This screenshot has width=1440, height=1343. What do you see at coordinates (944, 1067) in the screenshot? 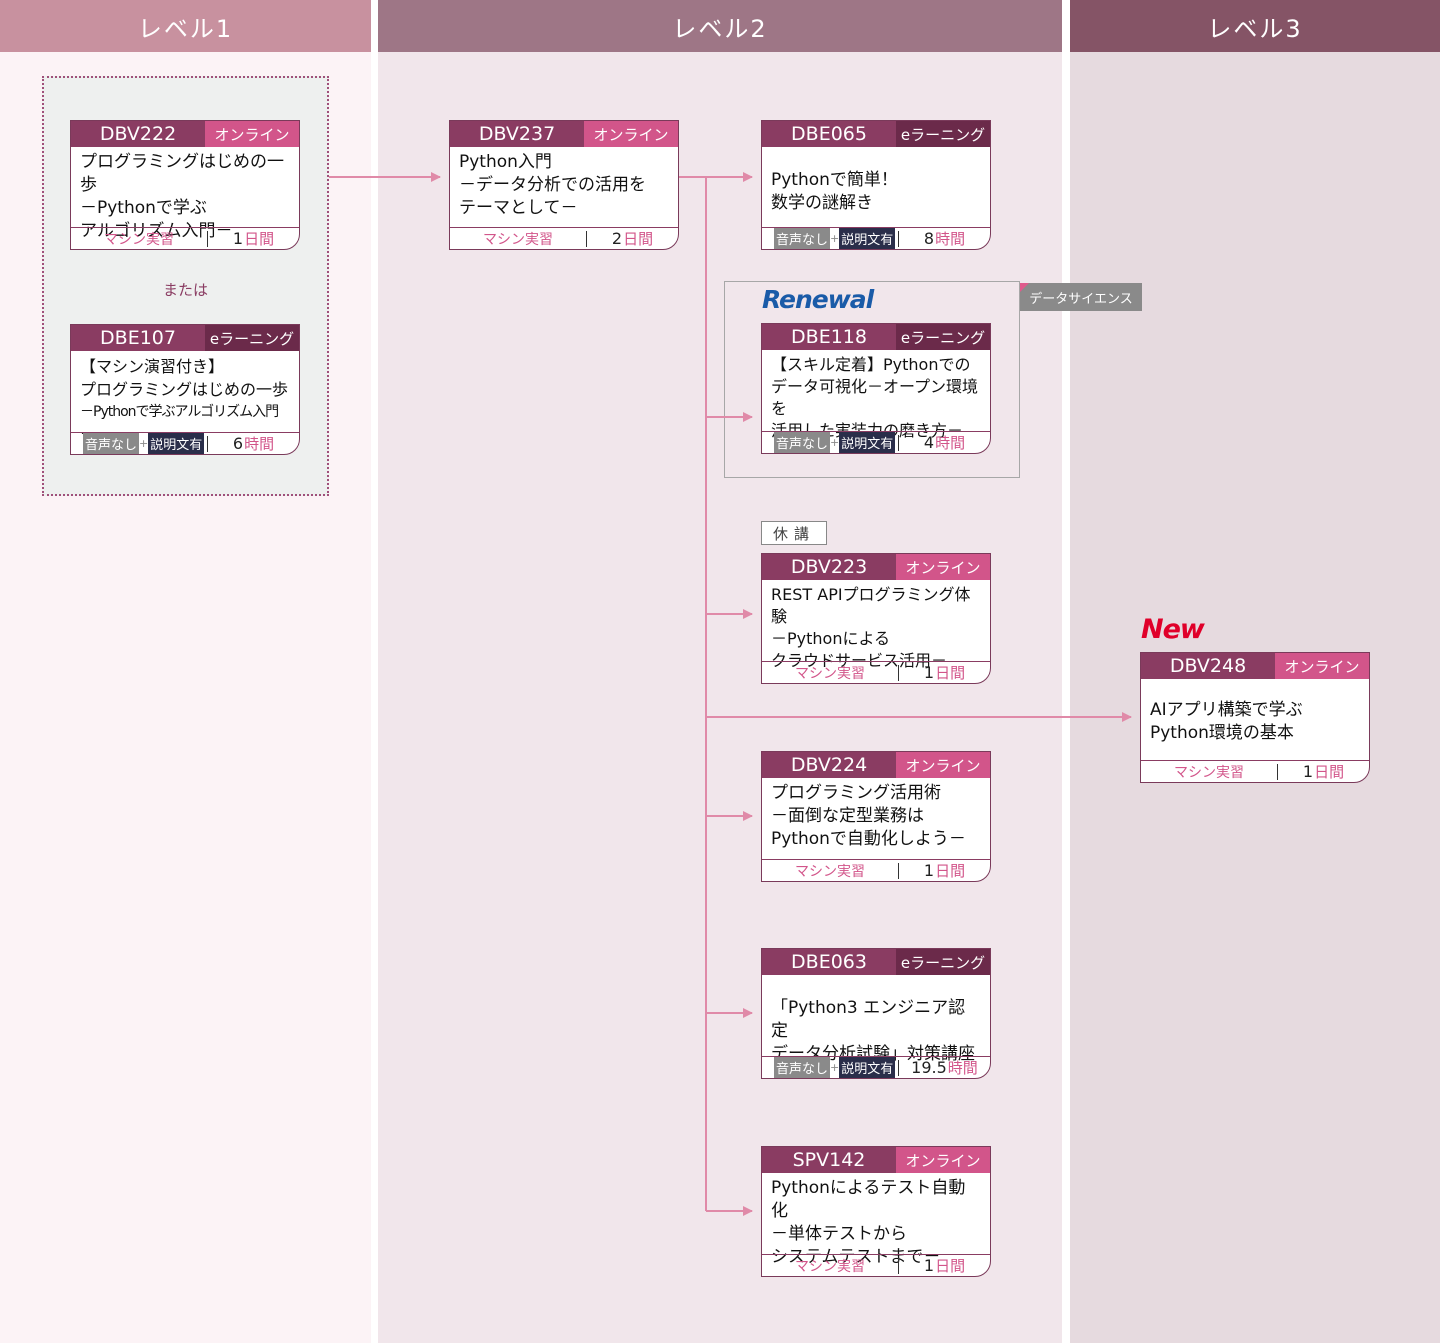
I see `duration: 19.5 時間` at bounding box center [944, 1067].